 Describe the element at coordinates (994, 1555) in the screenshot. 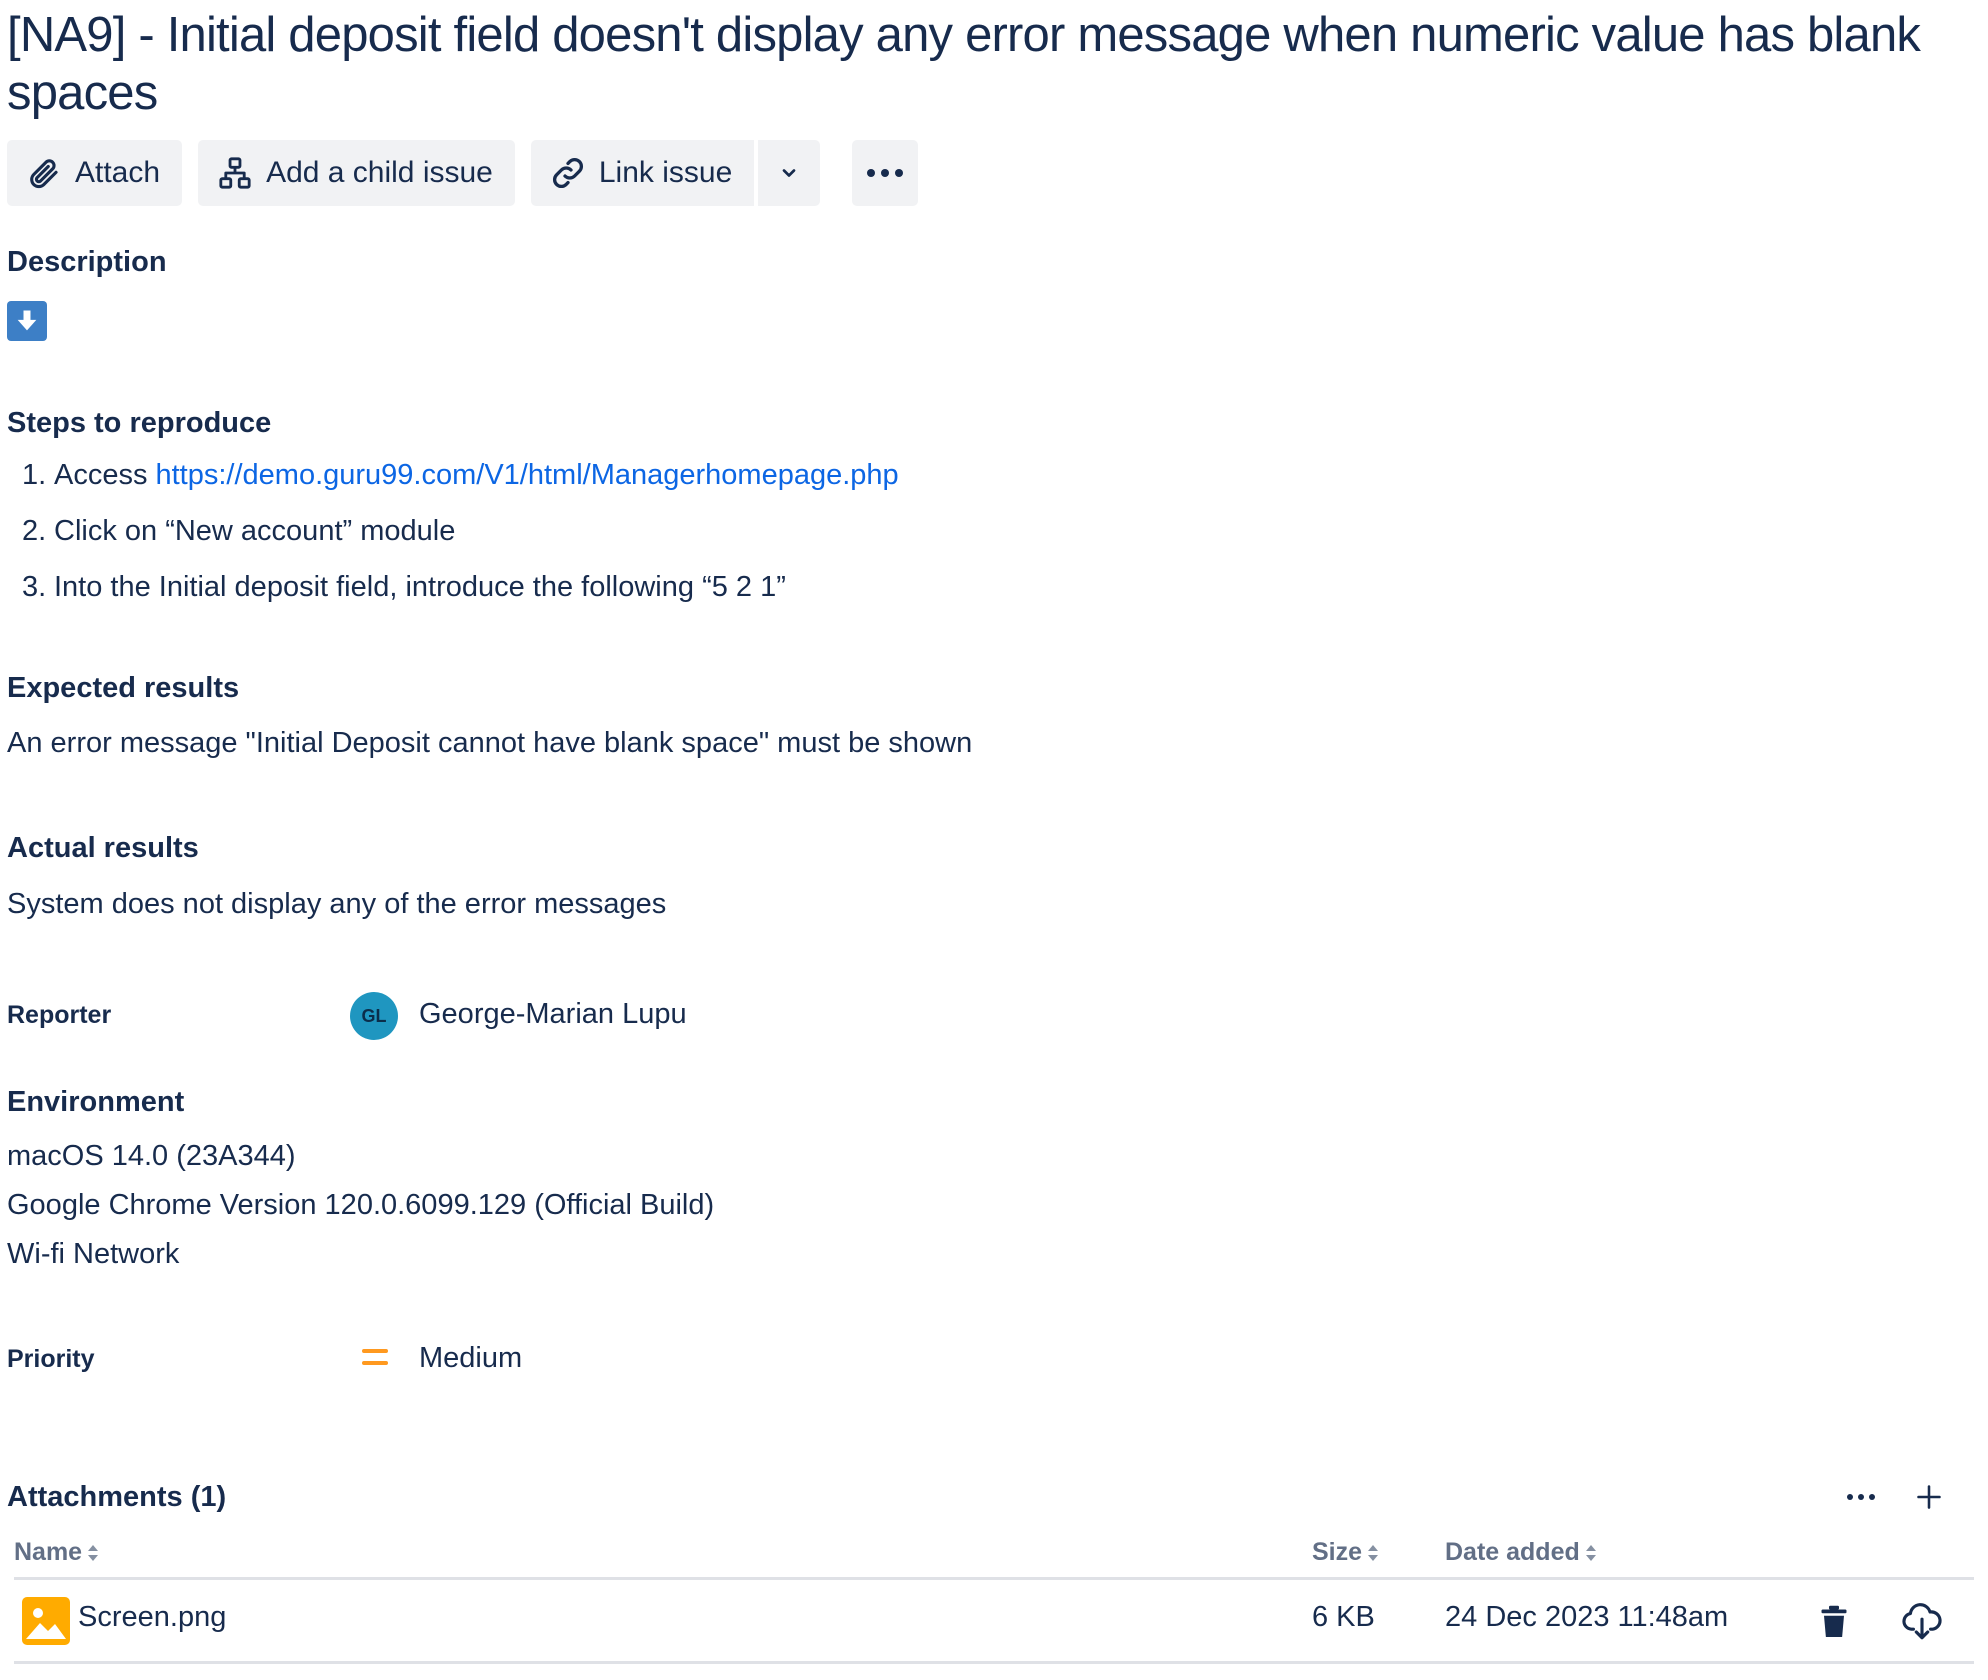

I see `attachments-table-header: Name Size Date added` at that location.